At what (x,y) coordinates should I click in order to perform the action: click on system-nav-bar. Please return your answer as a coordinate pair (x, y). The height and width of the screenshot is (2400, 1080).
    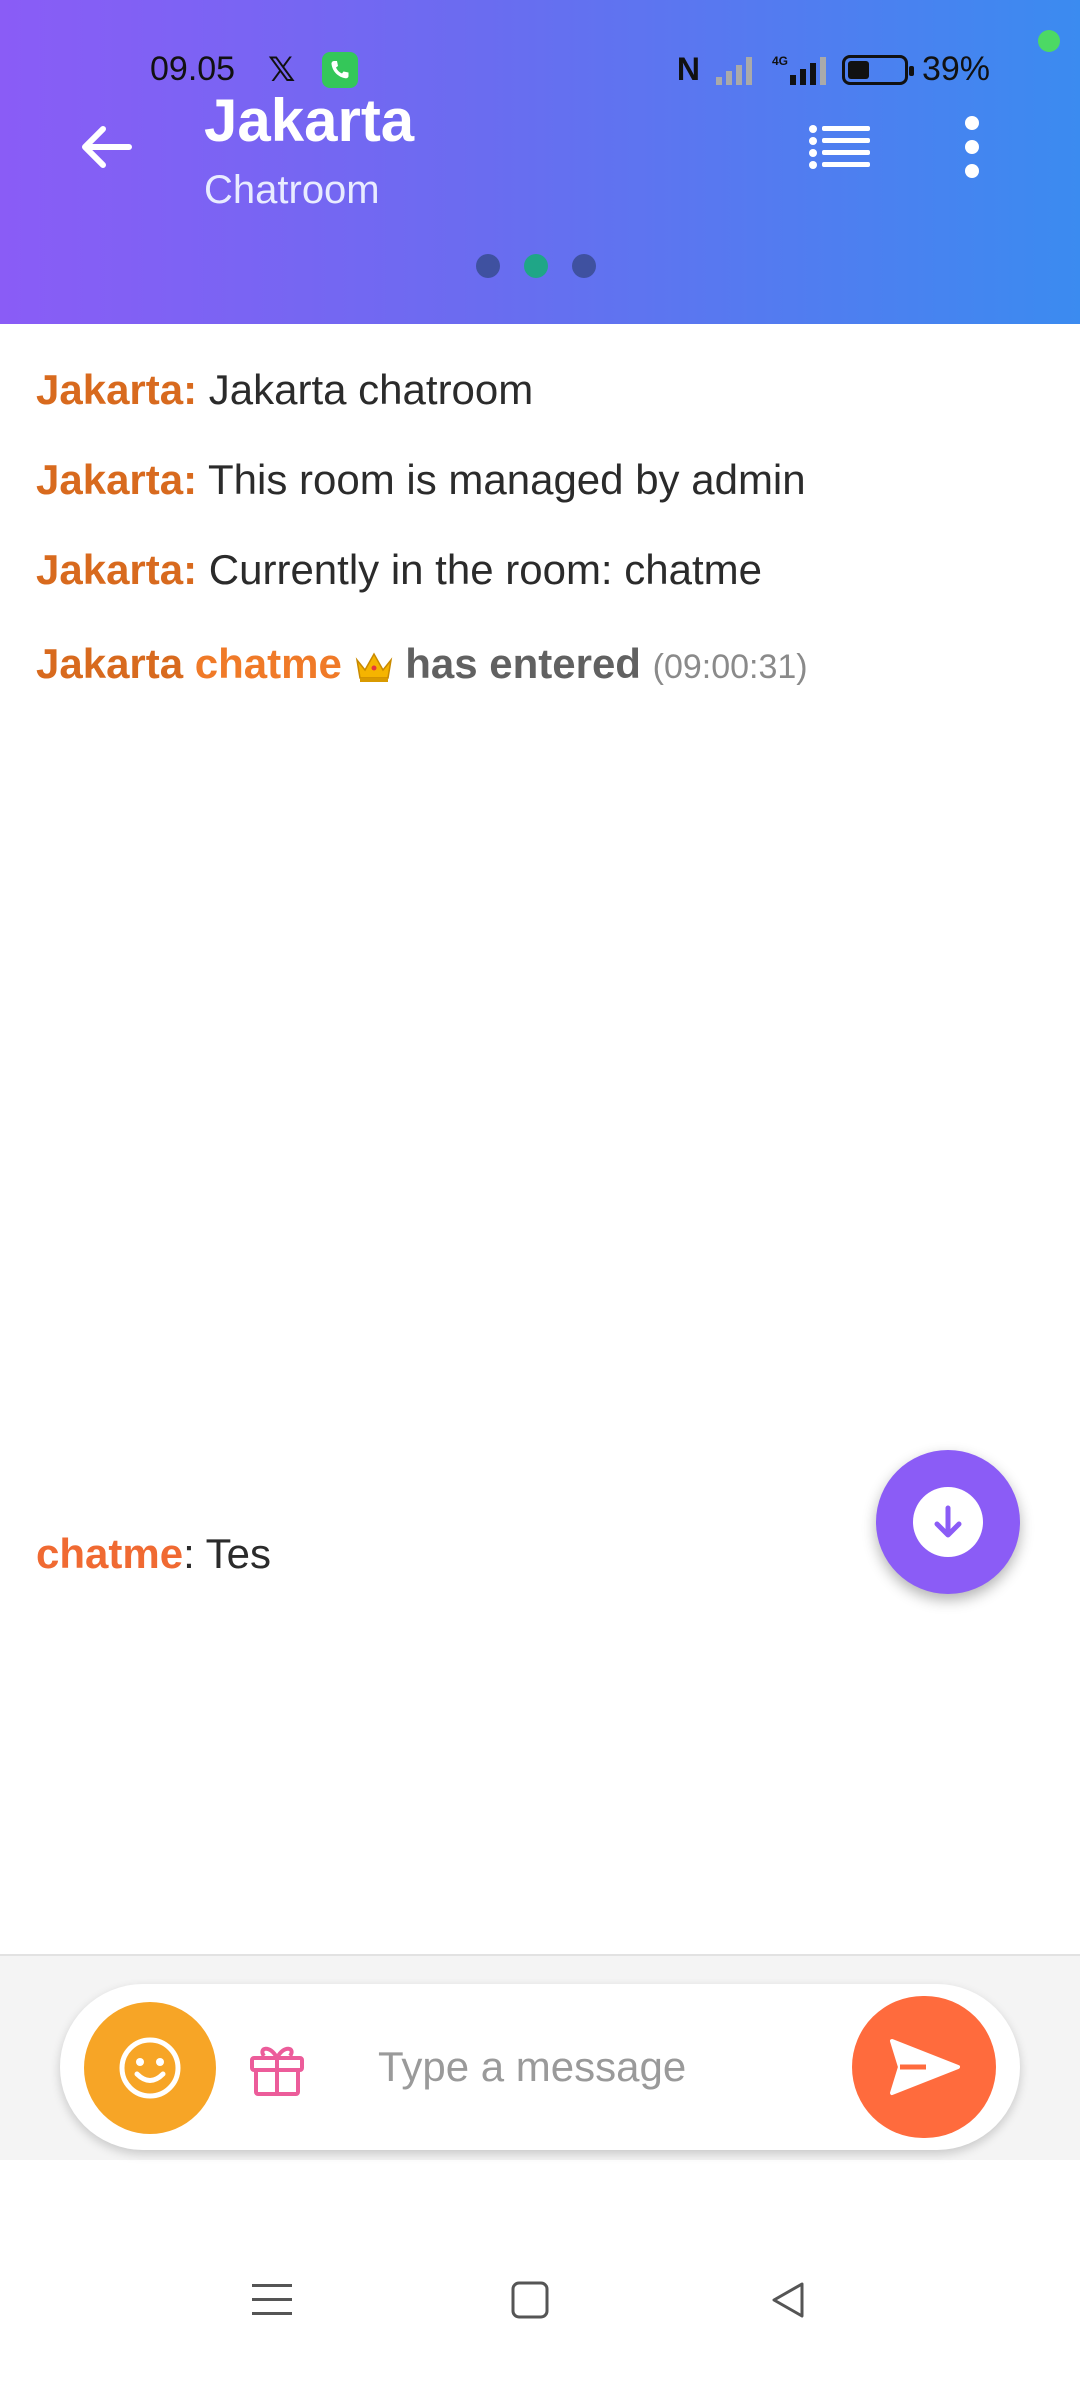
    Looking at the image, I should click on (540, 2300).